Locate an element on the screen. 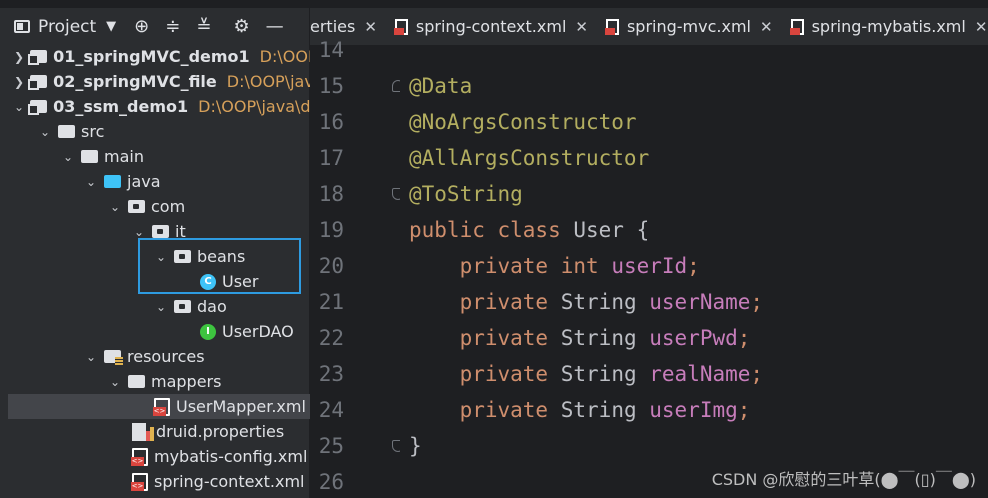  code-line-20: private int userId; is located at coordinates (579, 266).